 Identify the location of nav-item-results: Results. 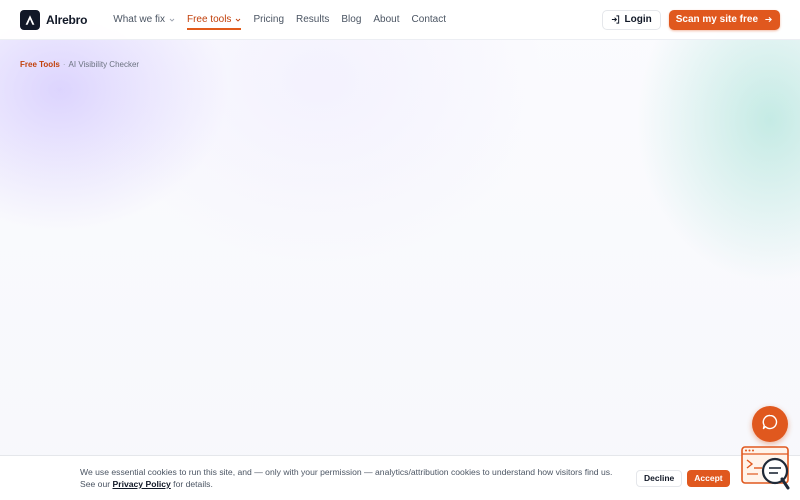
(312, 20).